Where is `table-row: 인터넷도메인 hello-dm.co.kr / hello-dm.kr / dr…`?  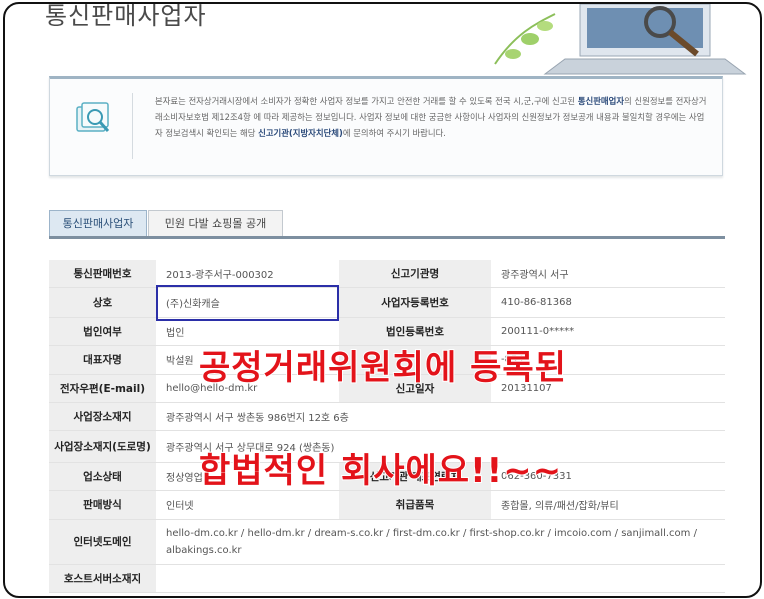
table-row: 인터넷도메인 hello-dm.co.kr / hello-dm.kr / dr… is located at coordinates (387, 542).